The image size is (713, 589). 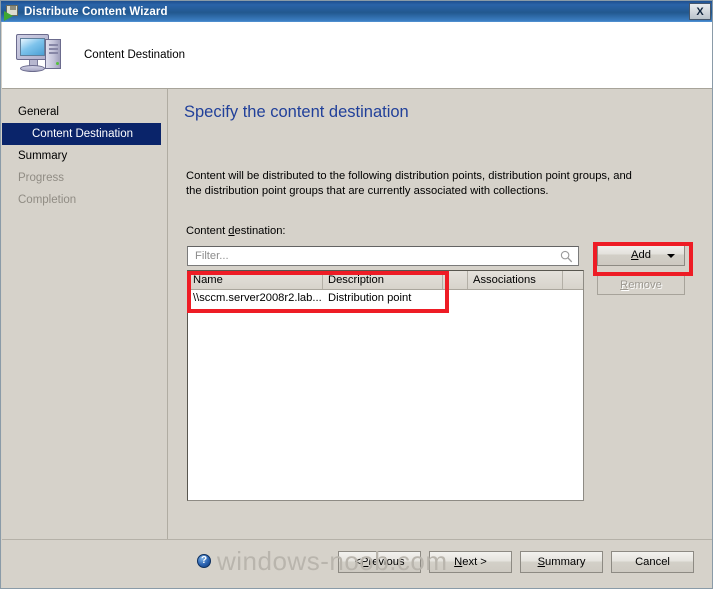 I want to click on distribute-content-icon, so click(x=12, y=12).